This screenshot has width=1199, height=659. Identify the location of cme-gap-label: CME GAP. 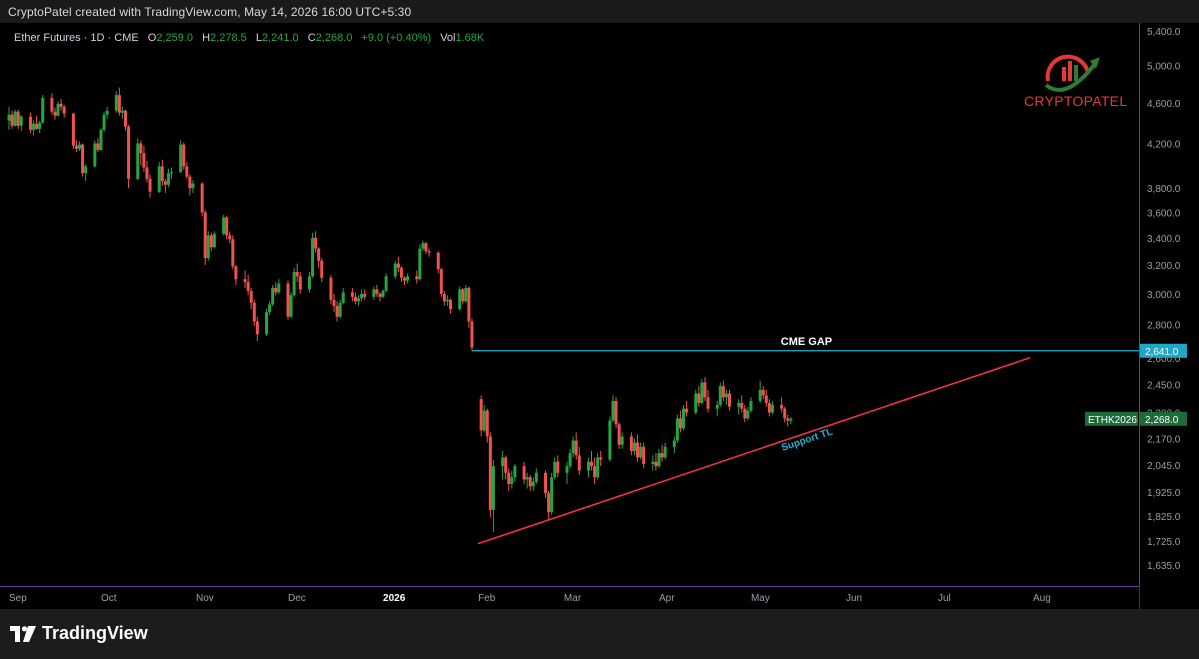
(806, 342).